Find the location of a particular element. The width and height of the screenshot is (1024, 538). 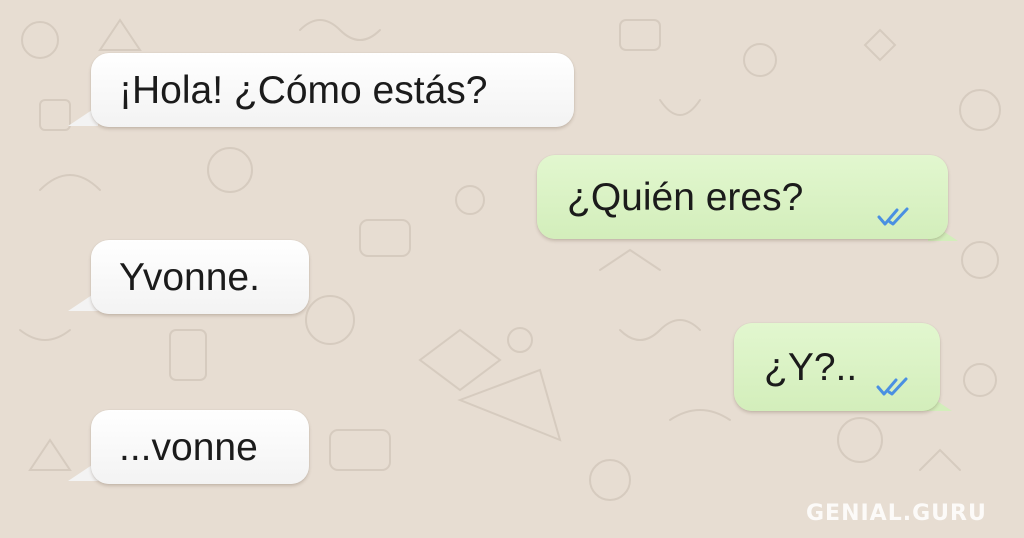

message-text: ¿Y?.. is located at coordinates (811, 367).